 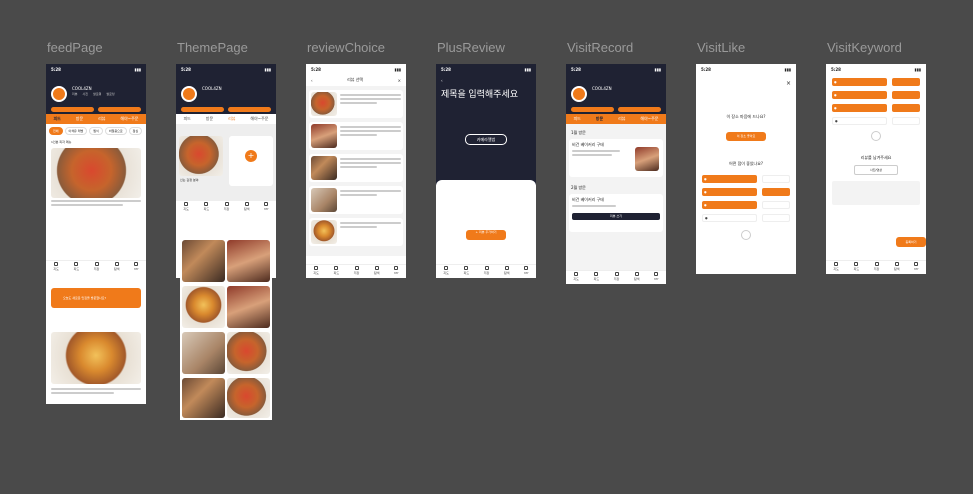 I want to click on profile-stats: 리뷰 사진 팔로워 팔로잉, so click(x=93, y=94).